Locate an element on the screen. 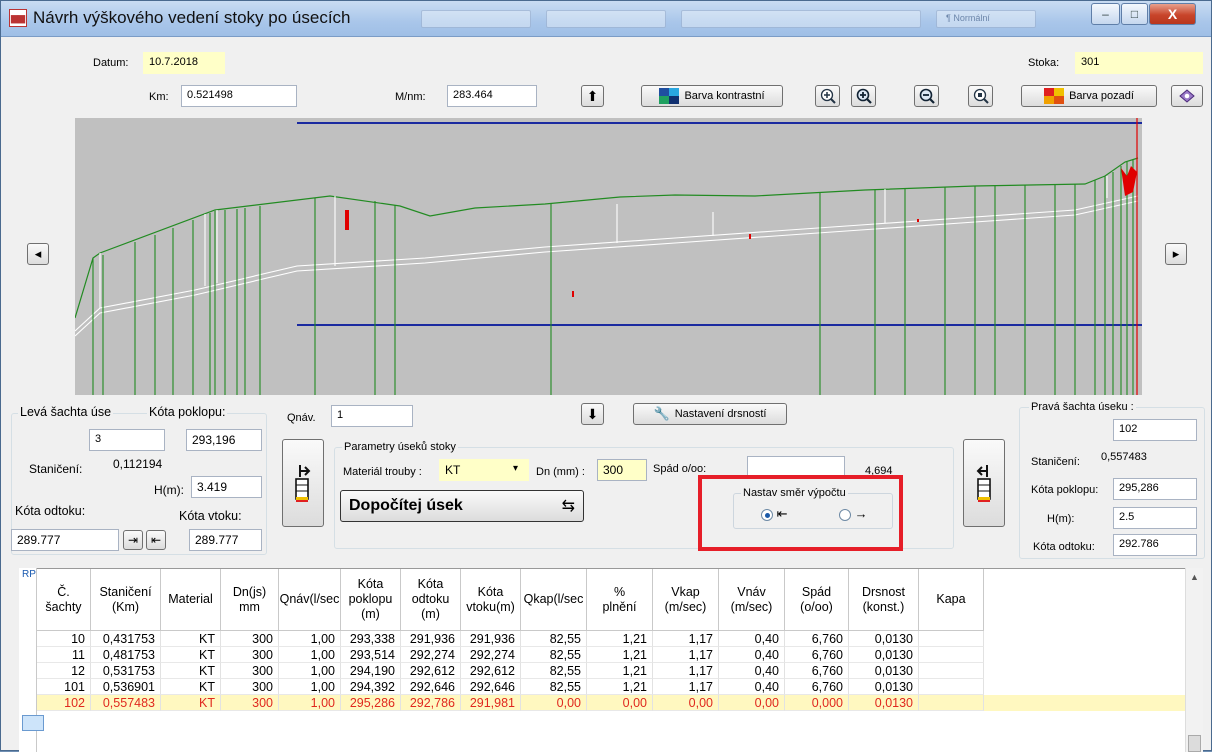  right-kota-poklopu-field: 295,286 is located at coordinates (1155, 489).